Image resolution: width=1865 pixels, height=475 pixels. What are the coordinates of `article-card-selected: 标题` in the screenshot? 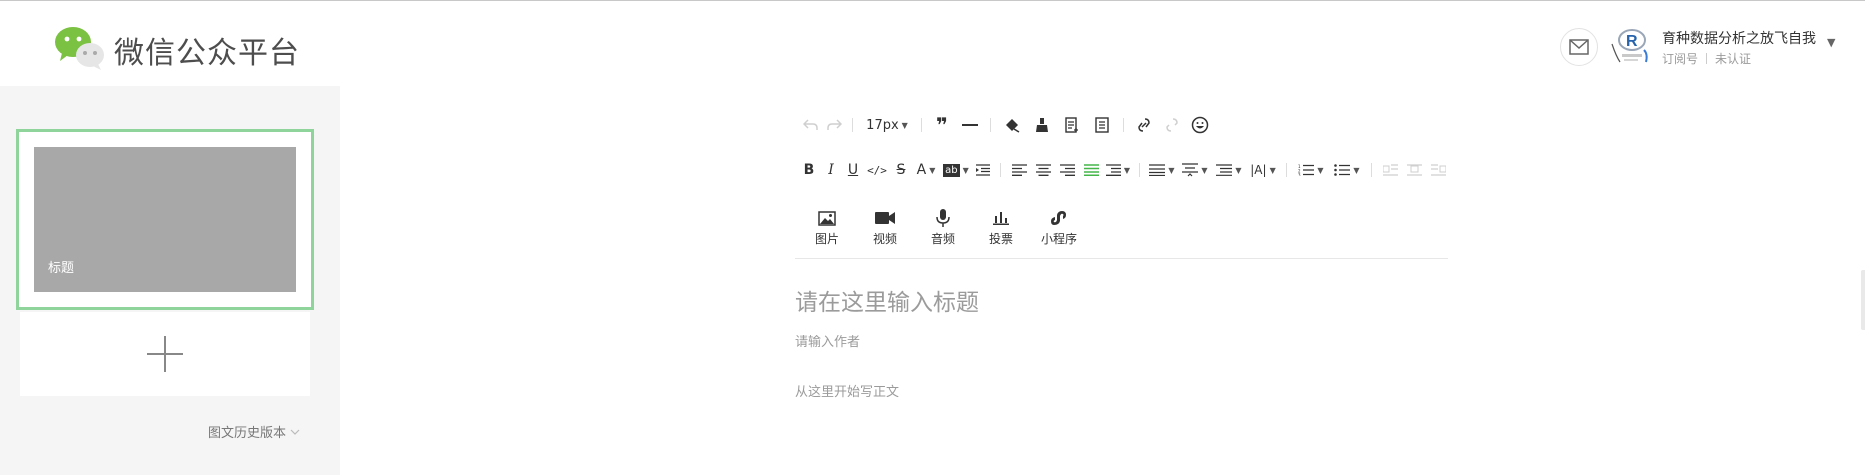 It's located at (165, 219).